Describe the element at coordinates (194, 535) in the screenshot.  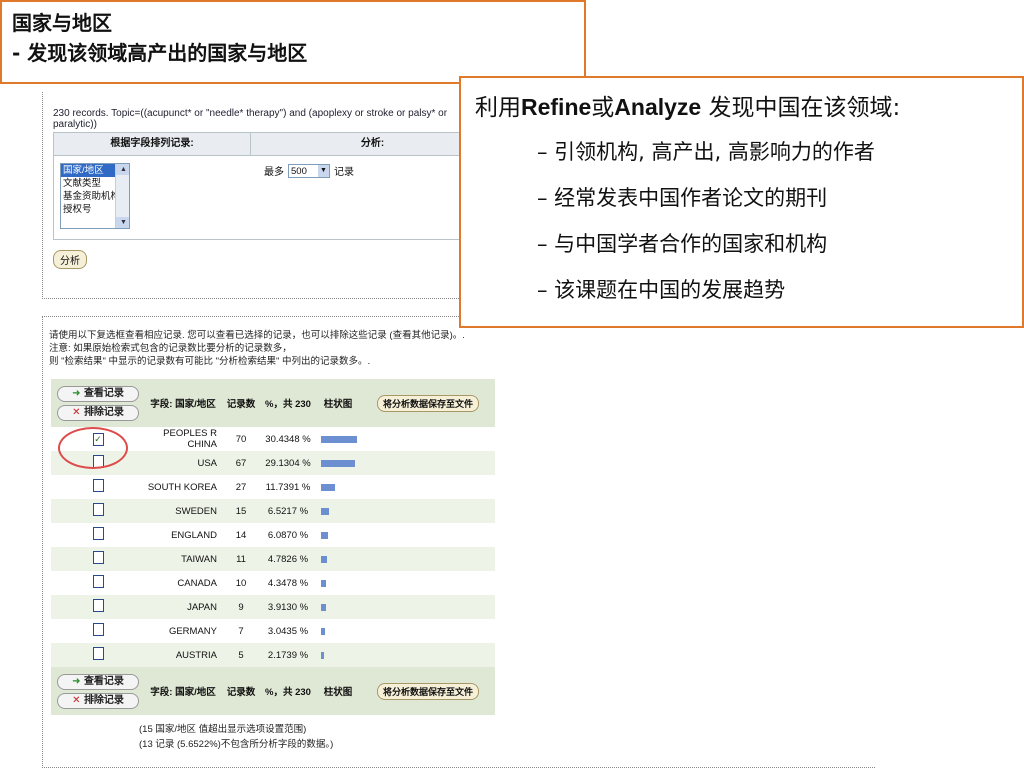
I see `row-country: ENGLAND` at that location.